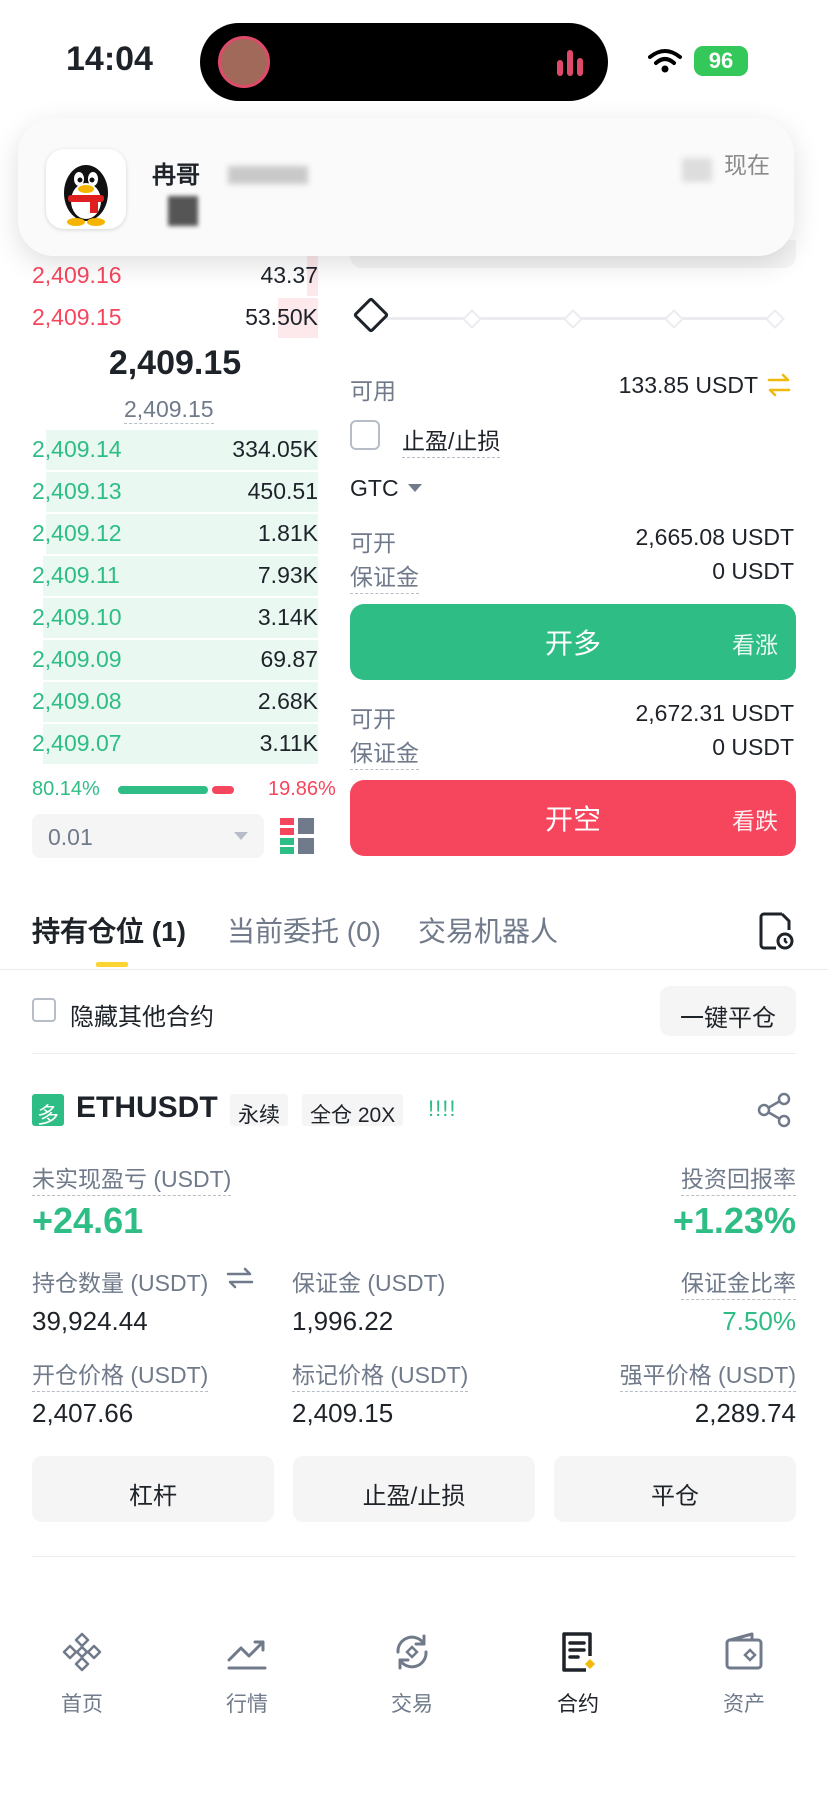 The image size is (828, 1796). I want to click on bid-qty: 2.68K, so click(287, 701).